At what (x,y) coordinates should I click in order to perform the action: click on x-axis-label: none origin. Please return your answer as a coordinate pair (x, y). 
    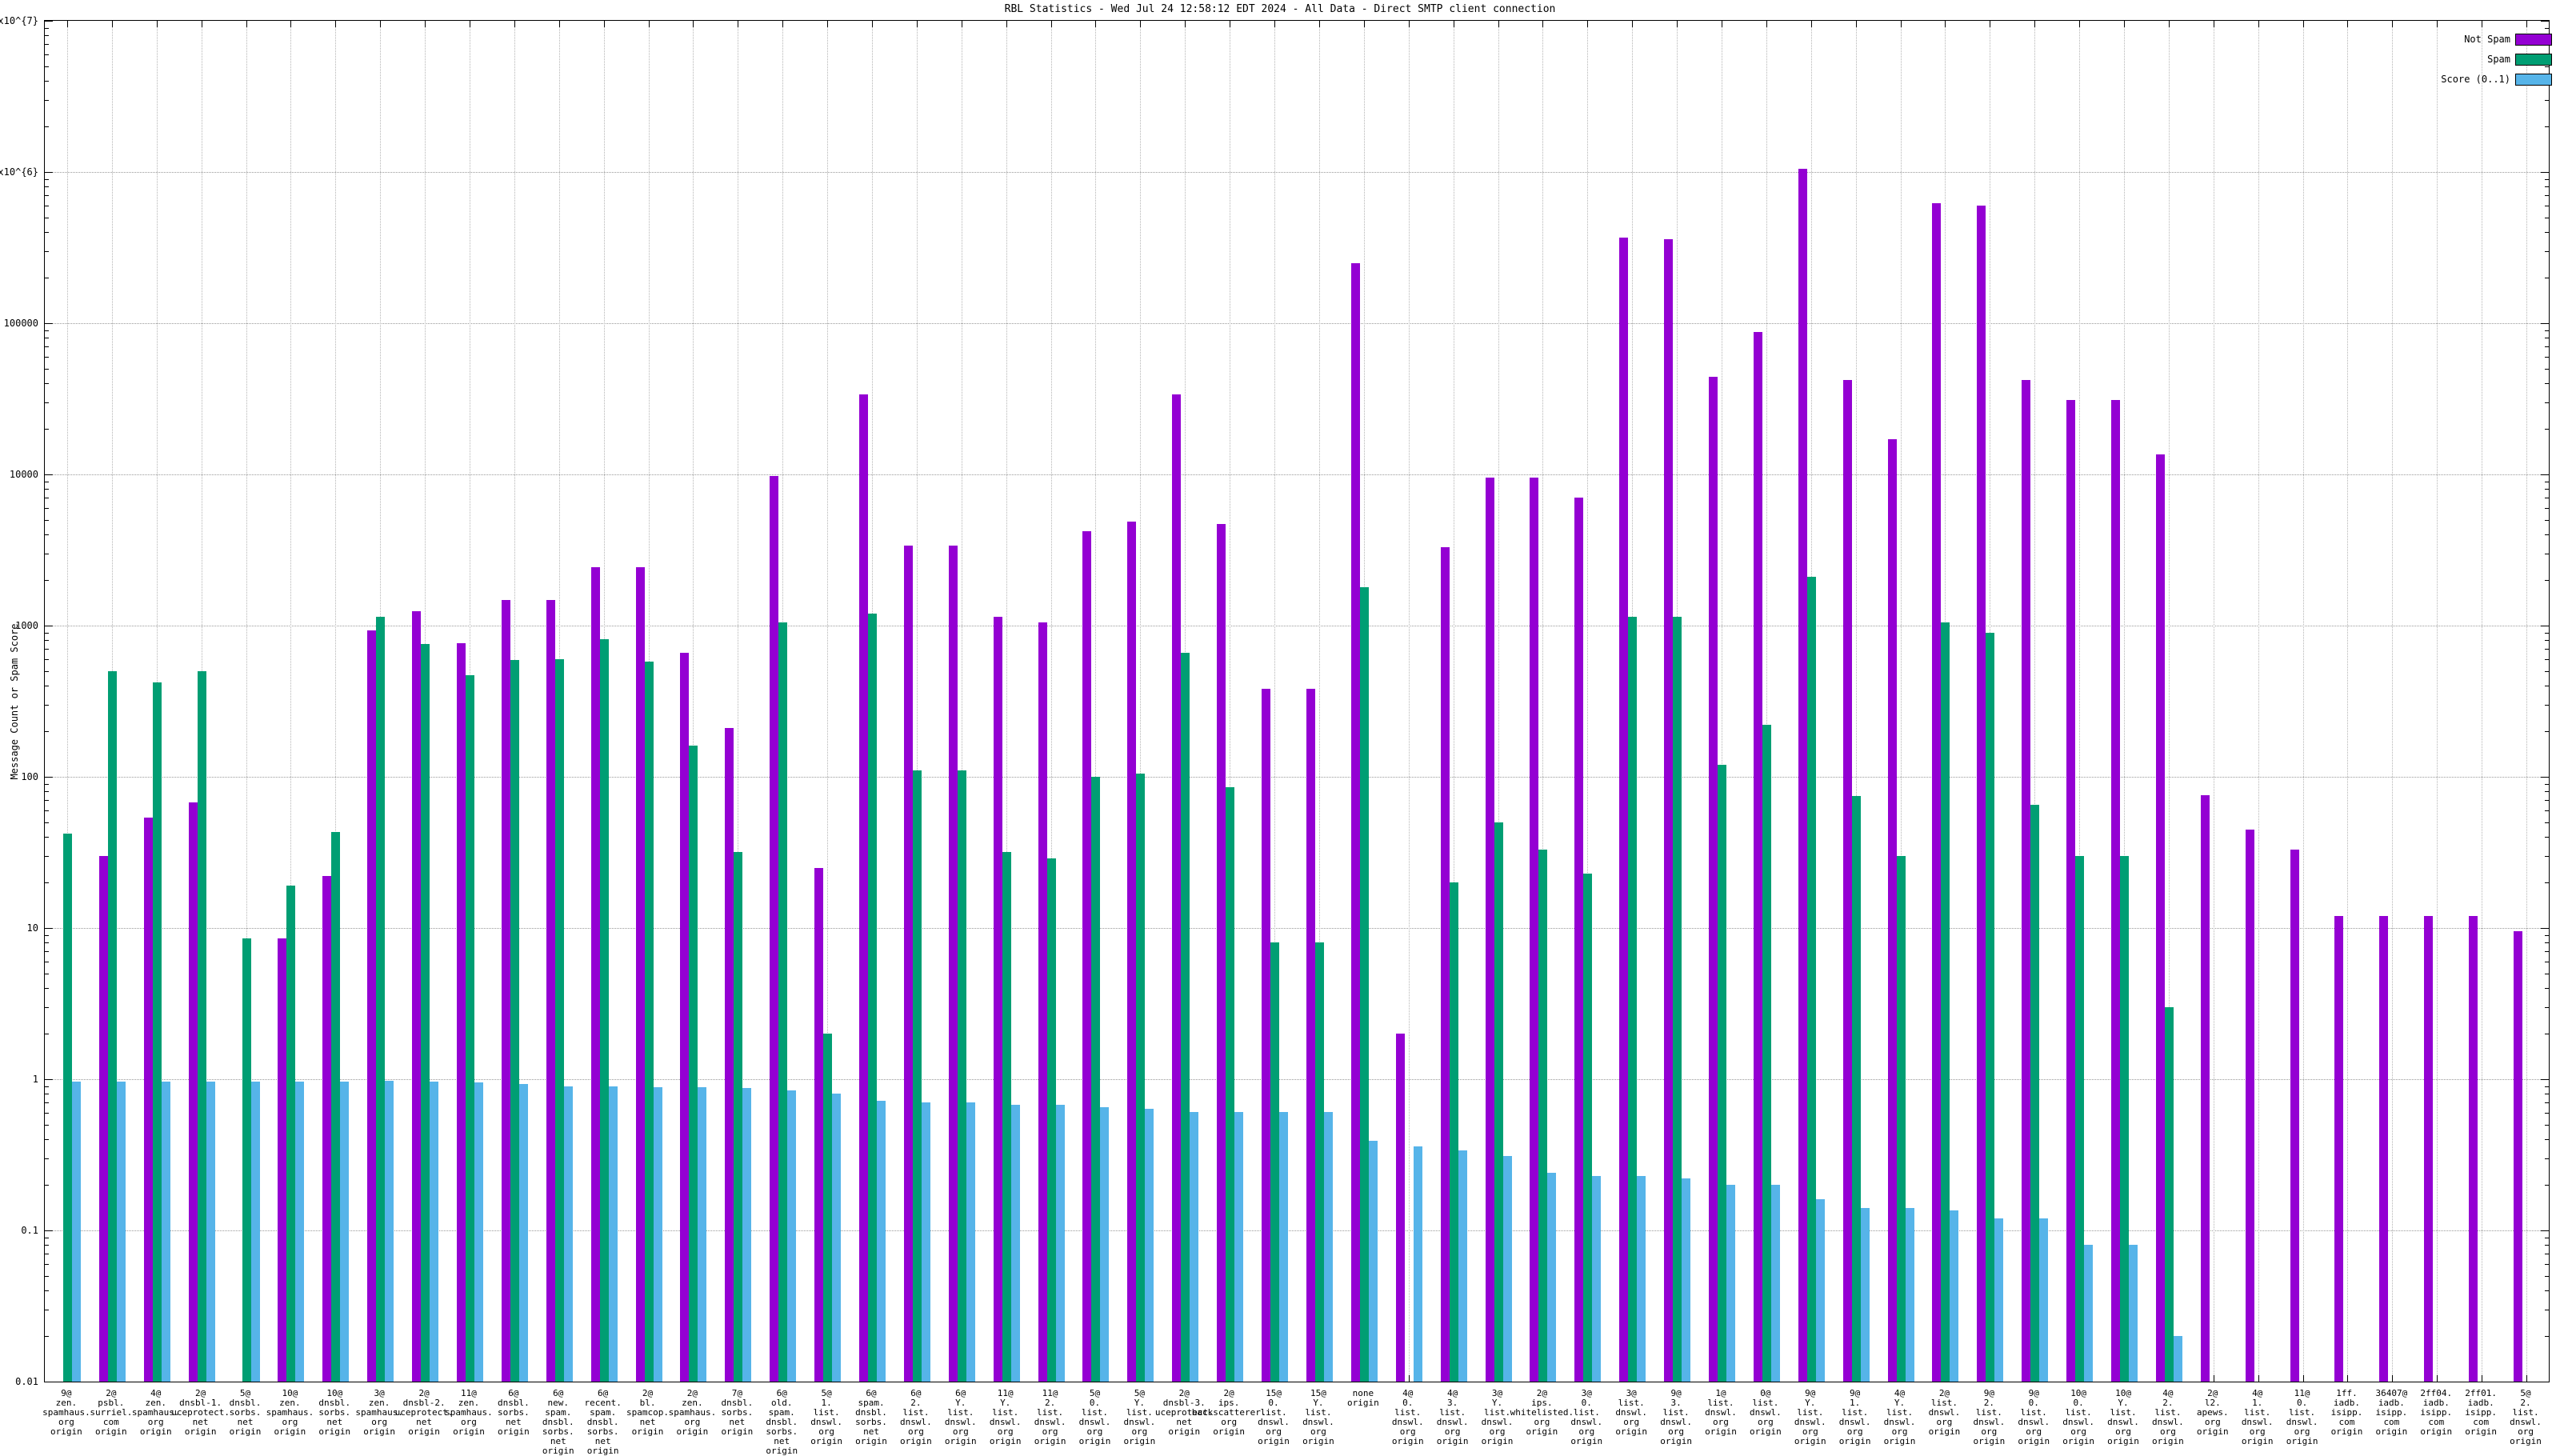
    Looking at the image, I should click on (1362, 1398).